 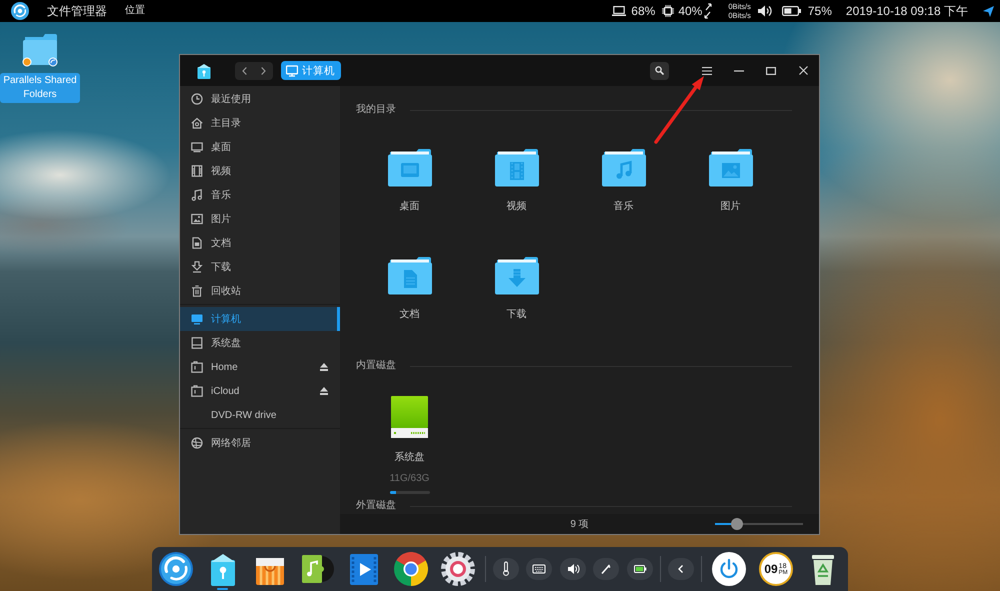 What do you see at coordinates (260, 195) in the screenshot?
I see `sidebar-item: 音乐` at bounding box center [260, 195].